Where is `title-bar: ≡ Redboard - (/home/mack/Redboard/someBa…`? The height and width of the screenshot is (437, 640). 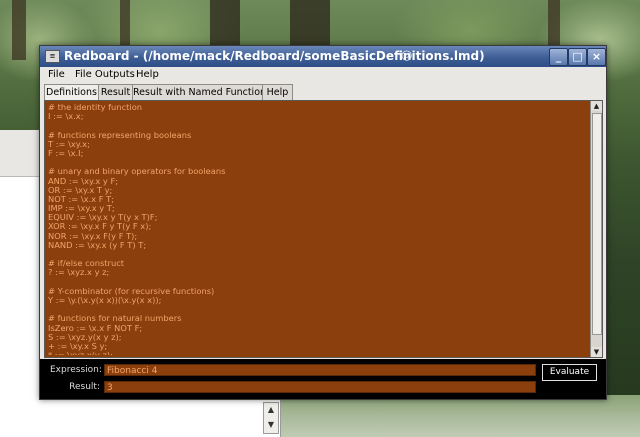
title-bar: ≡ Redboard - (/home/mack/Redboard/someBa… is located at coordinates (323, 56).